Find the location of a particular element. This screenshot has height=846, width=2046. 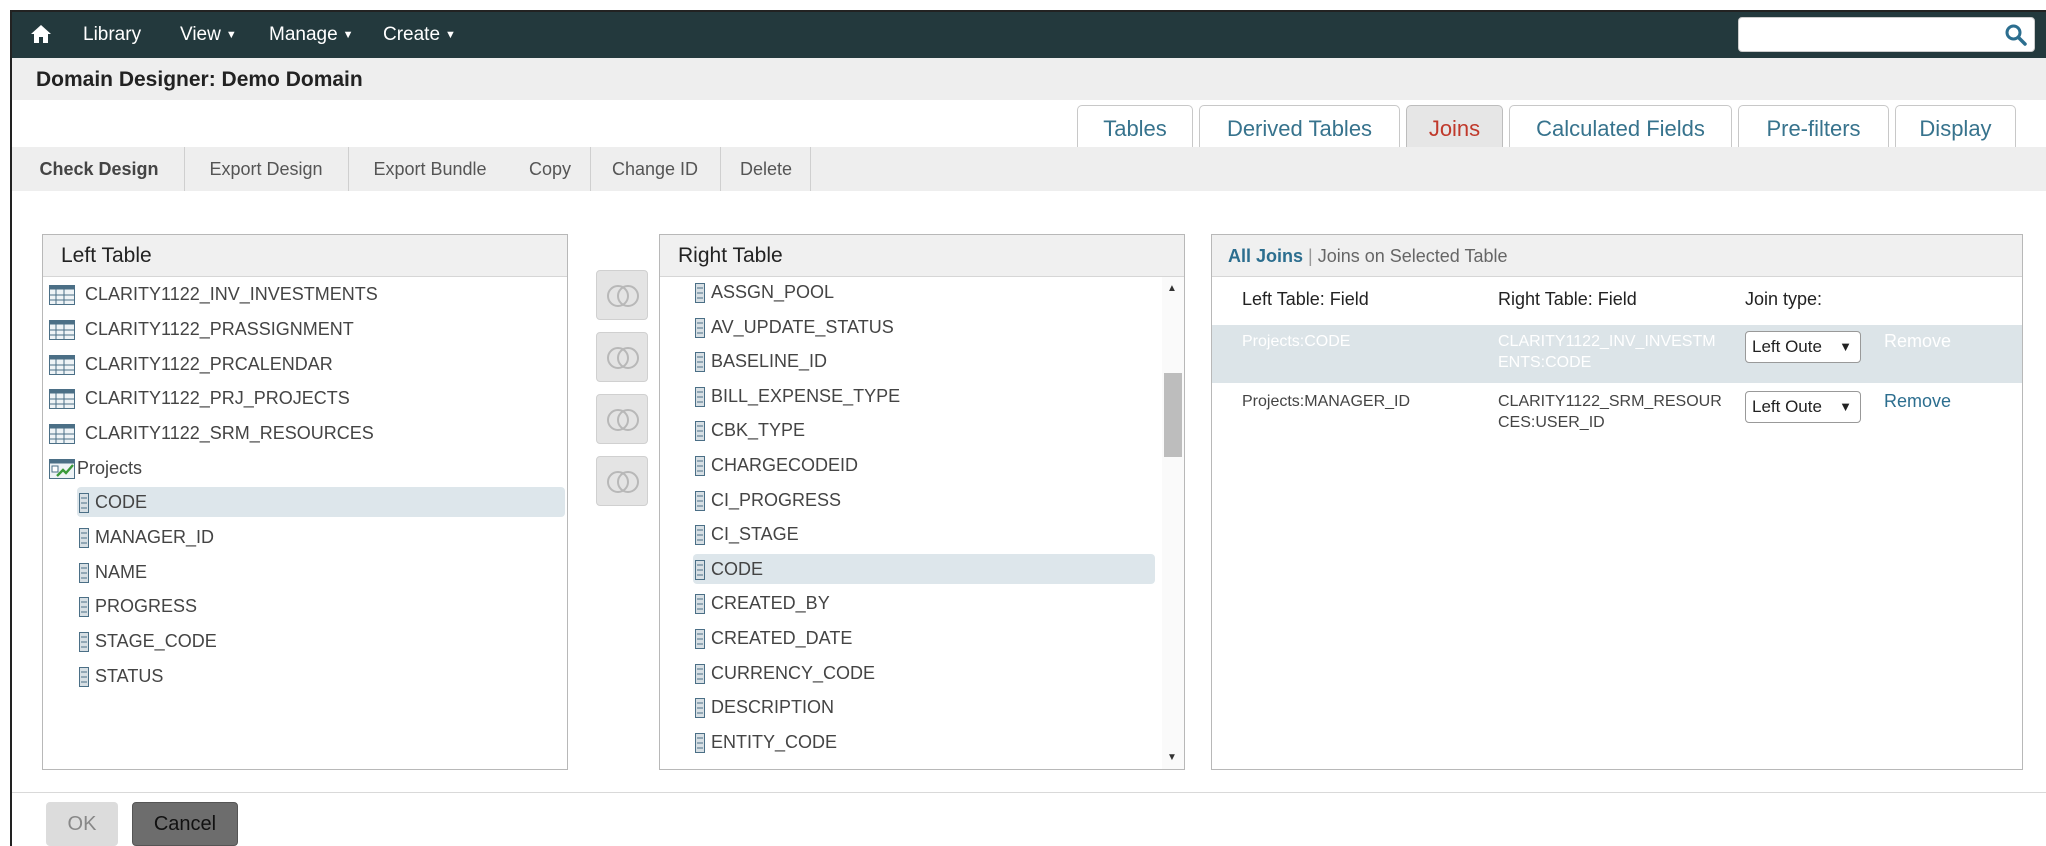

right-field-label: BILL_EXPENSE_TYPE is located at coordinates (806, 395).